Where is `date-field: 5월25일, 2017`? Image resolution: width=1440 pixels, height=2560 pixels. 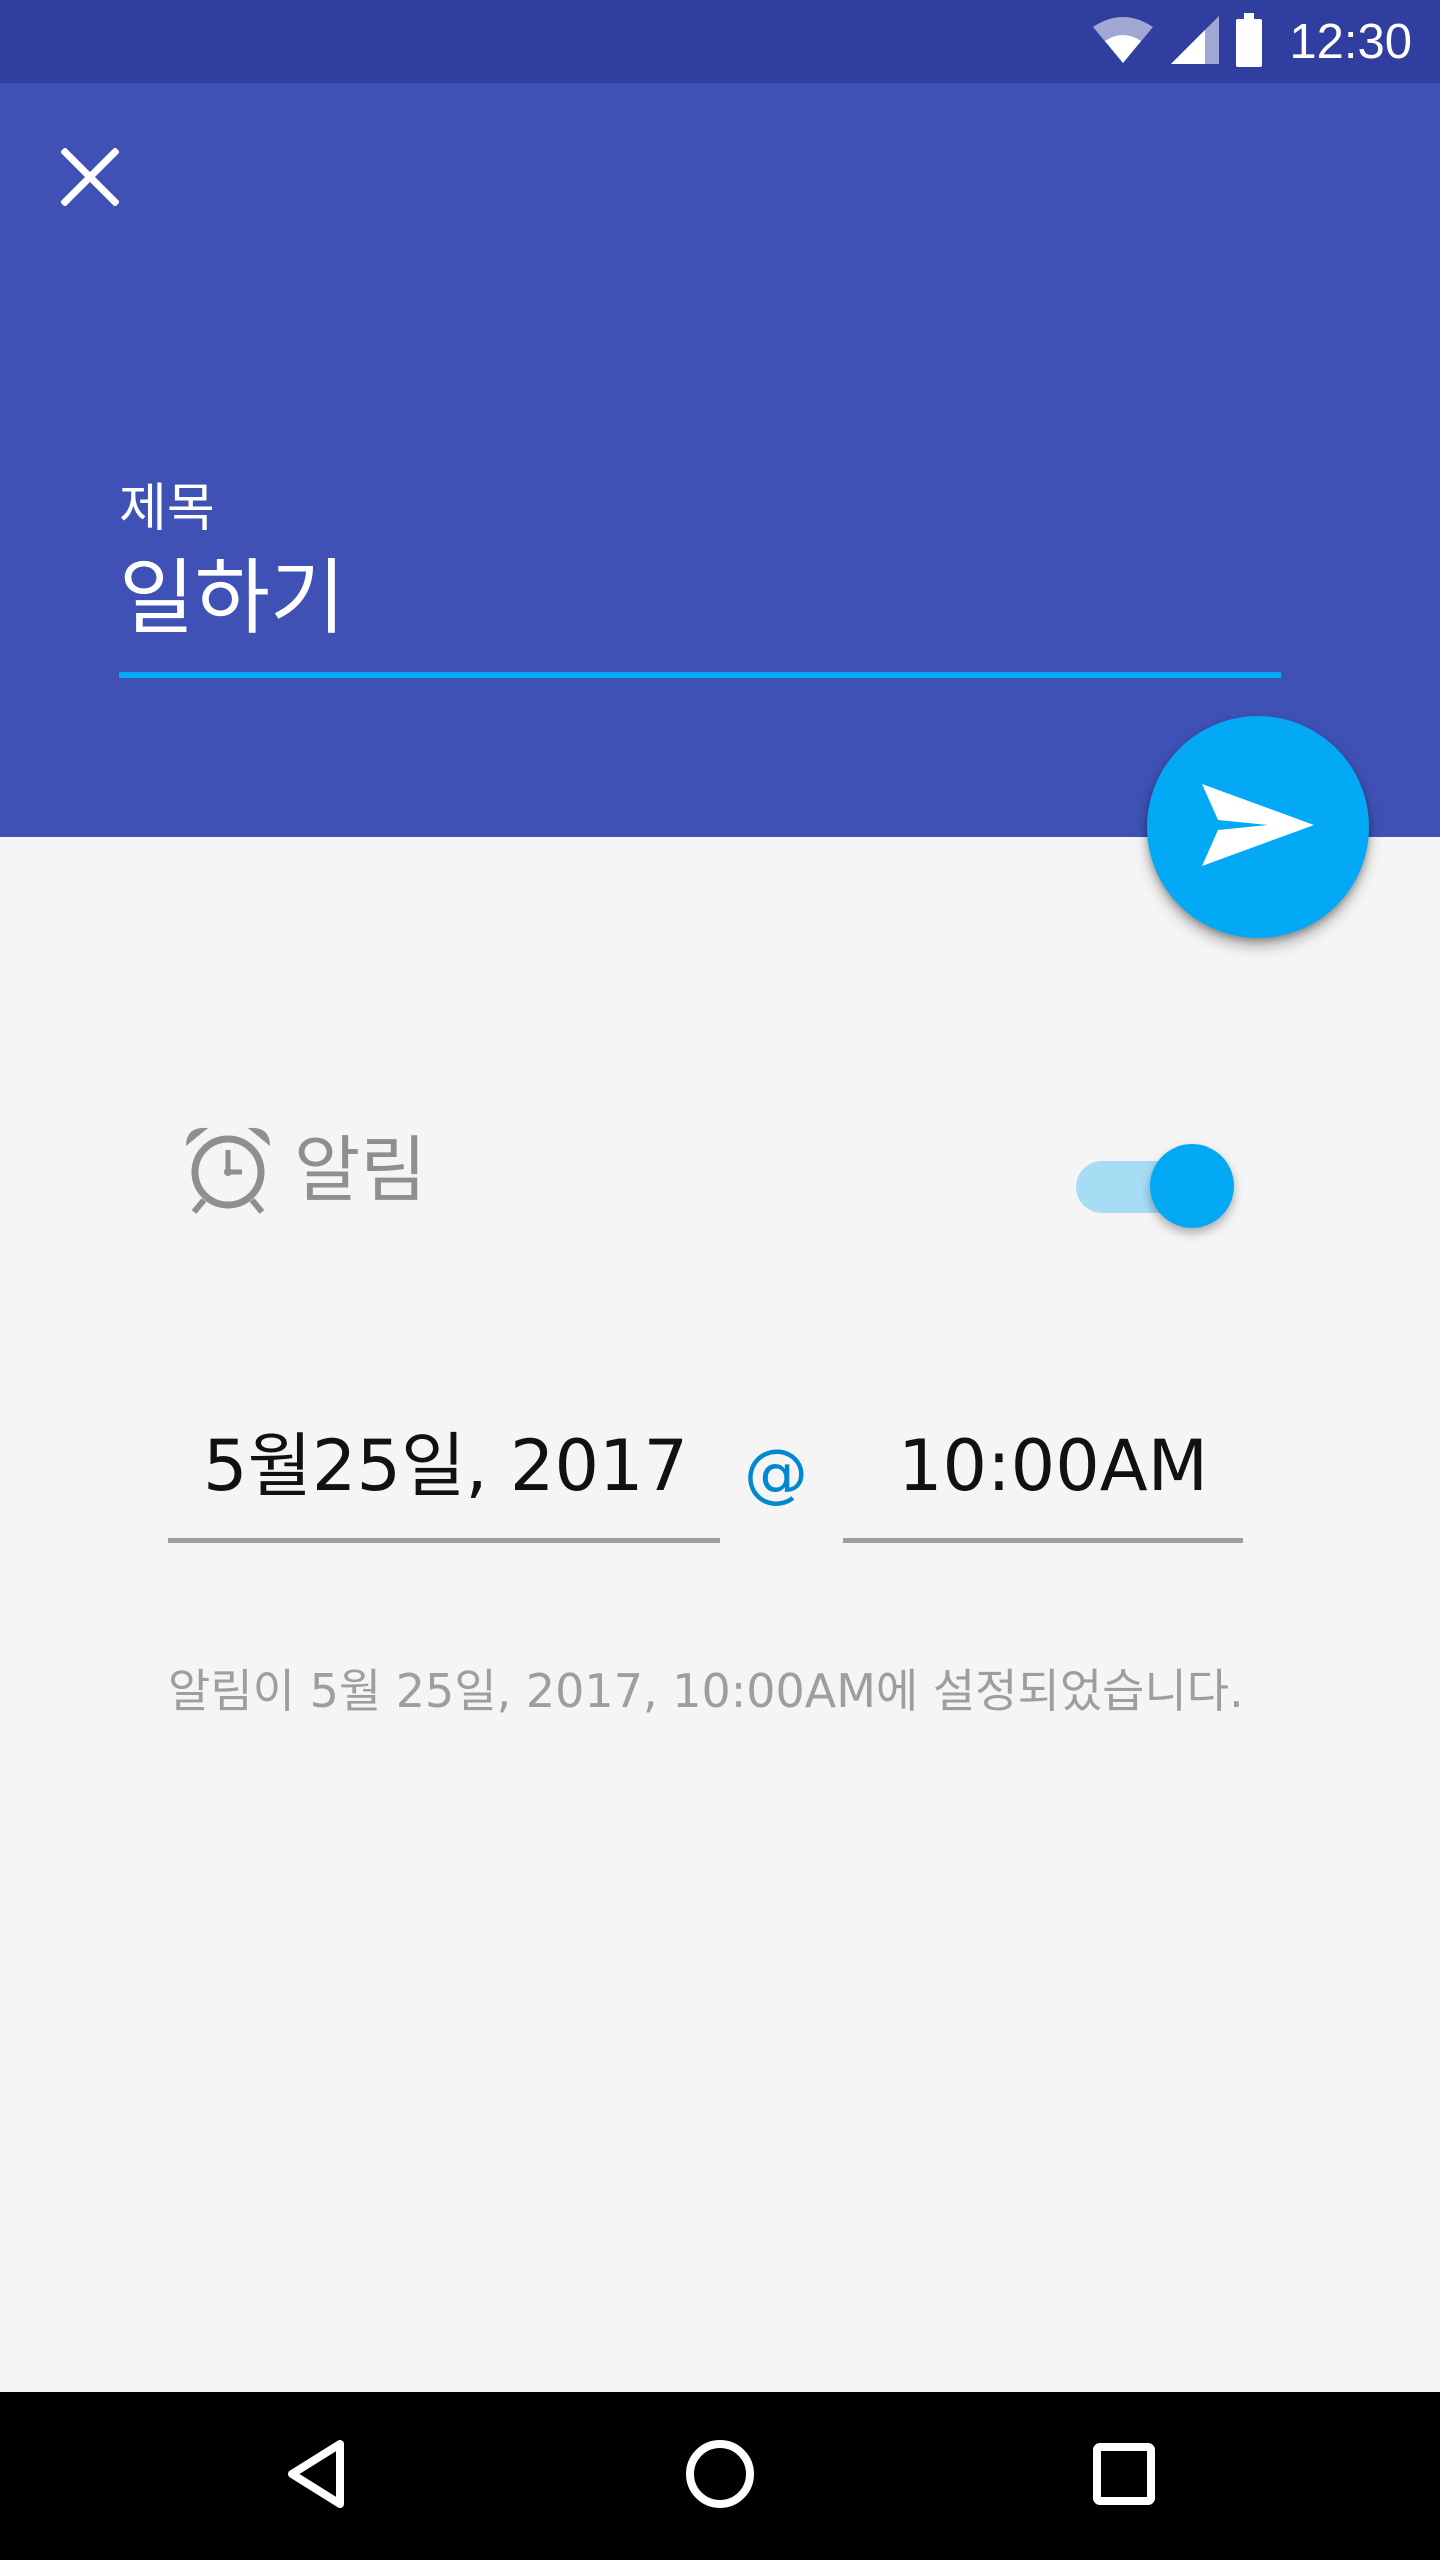
date-field: 5월25일, 2017 is located at coordinates (444, 1476).